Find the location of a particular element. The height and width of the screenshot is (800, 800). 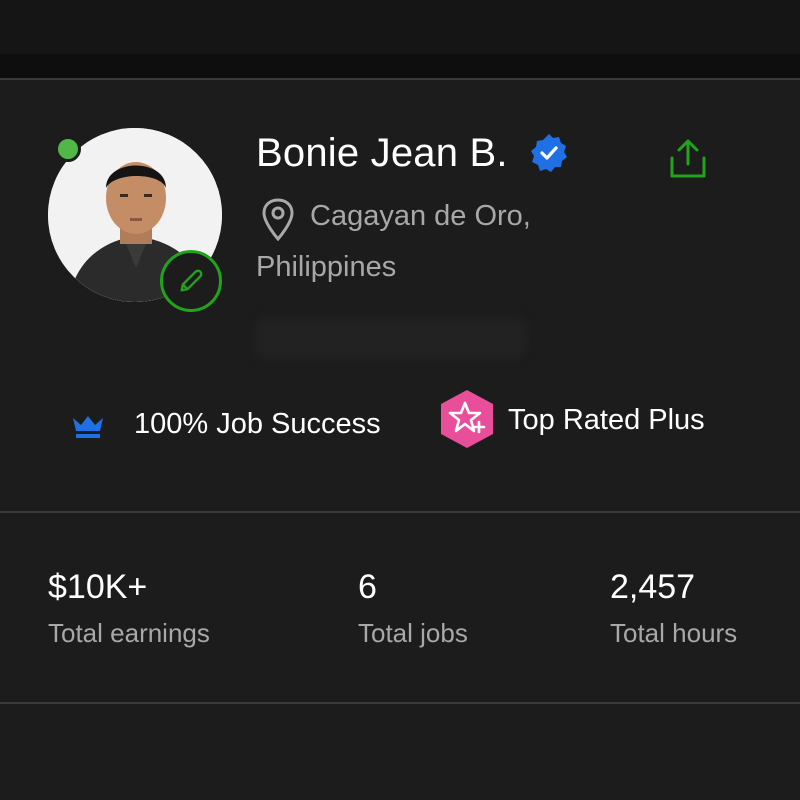

stat-total-hours: 2,457 Total hours is located at coordinates (673, 607).